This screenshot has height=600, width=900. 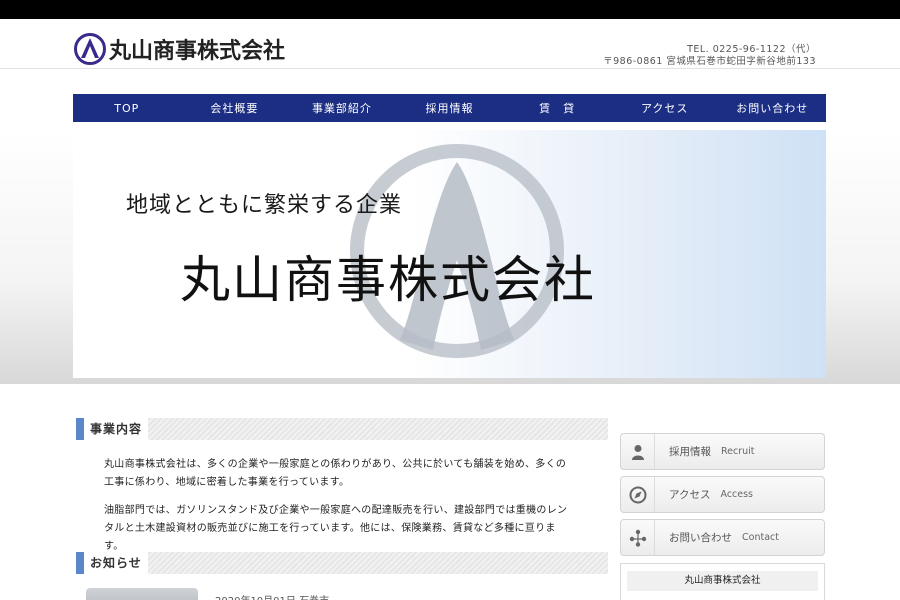 What do you see at coordinates (638, 537) in the screenshot?
I see `share-icon` at bounding box center [638, 537].